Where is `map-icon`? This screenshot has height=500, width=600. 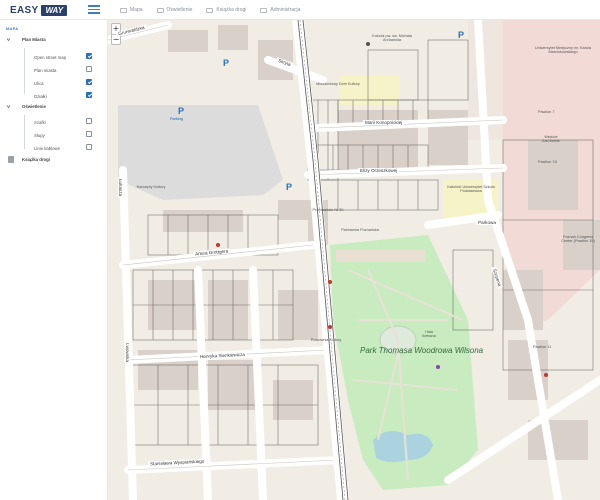
map-icon is located at coordinates (123, 10).